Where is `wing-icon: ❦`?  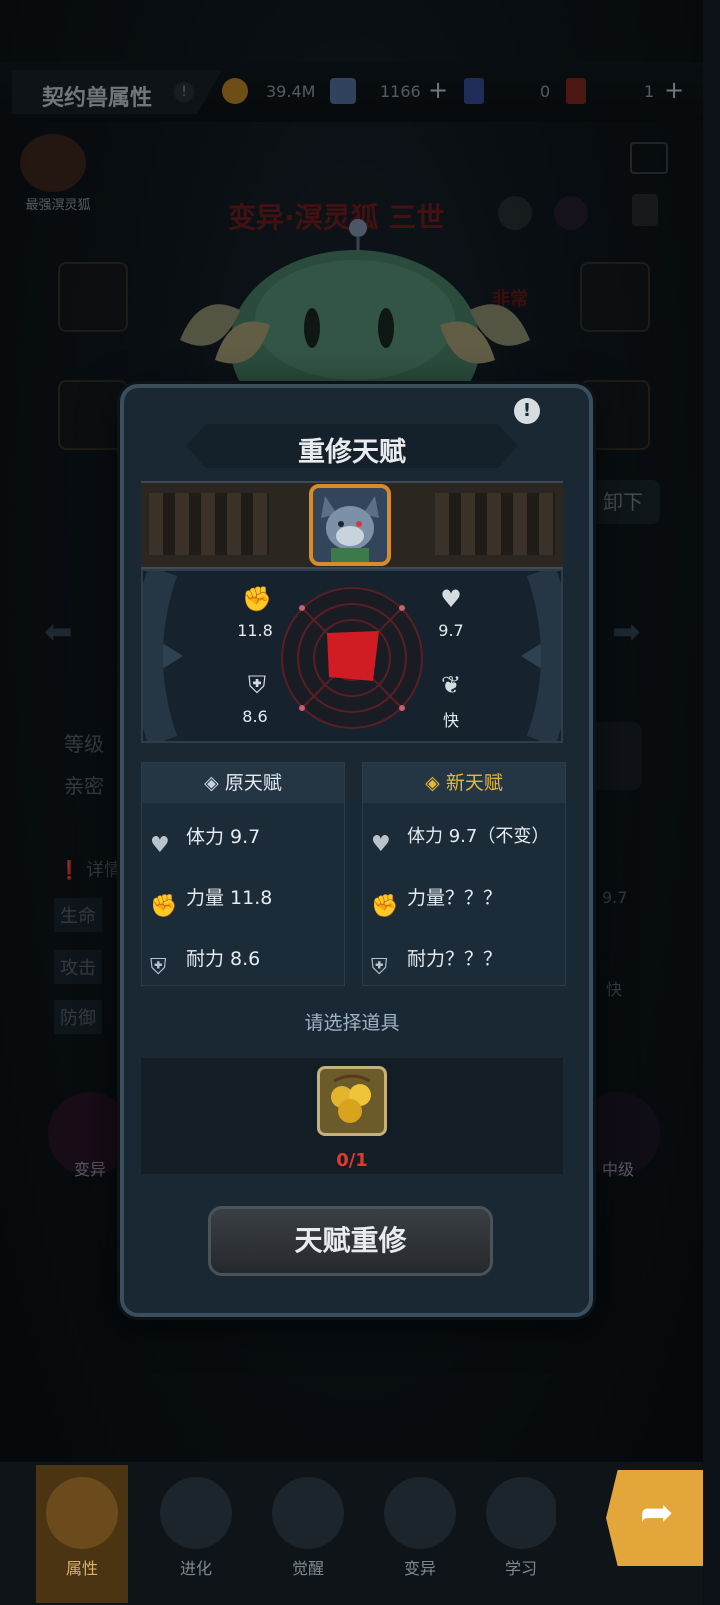 wing-icon: ❦ is located at coordinates (451, 685).